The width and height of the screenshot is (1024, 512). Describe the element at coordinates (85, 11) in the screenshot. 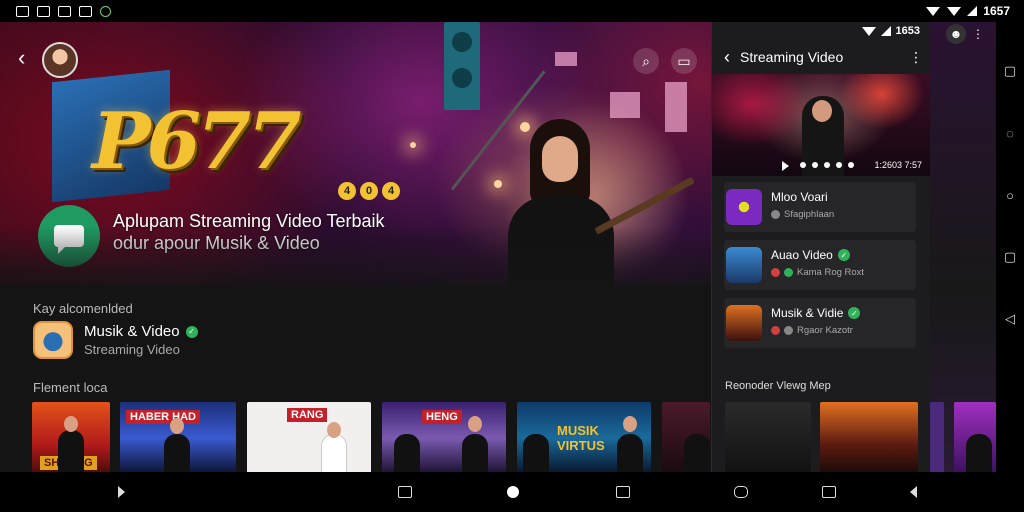

I see `app-notification-icon` at that location.